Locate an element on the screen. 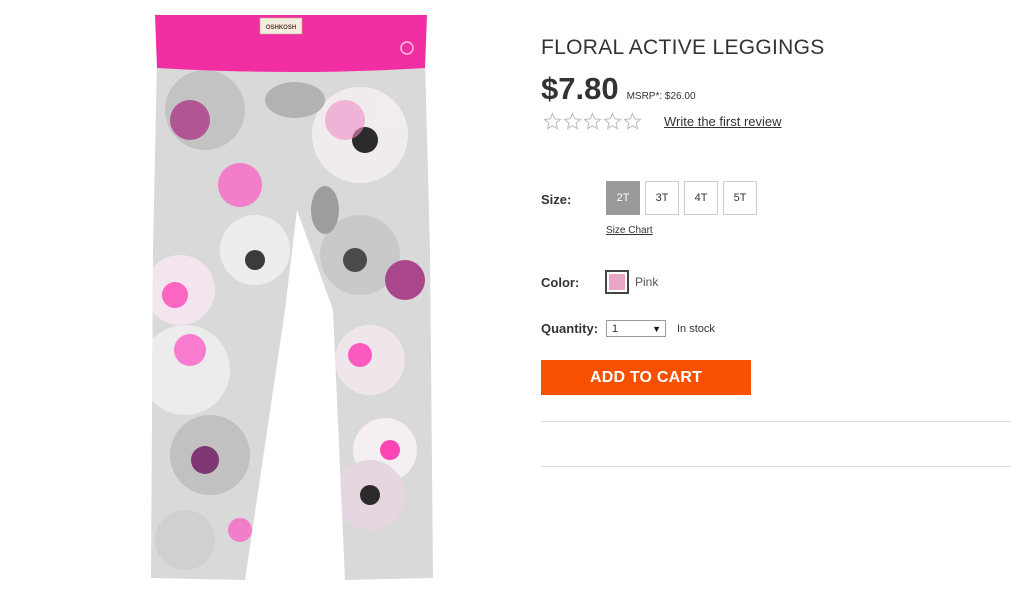  color-swatch-pink is located at coordinates (617, 282).